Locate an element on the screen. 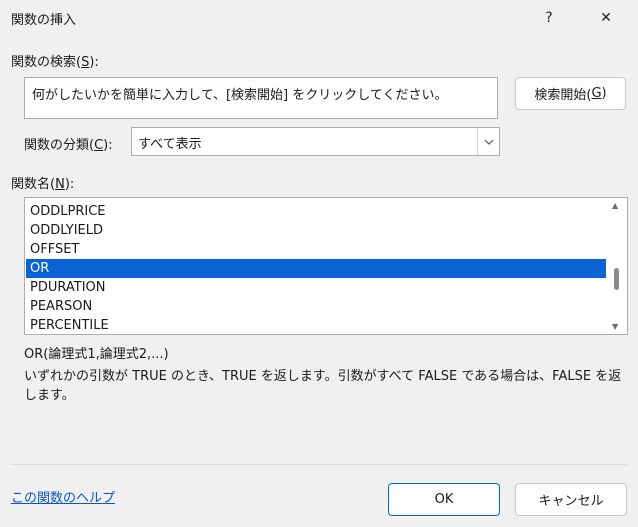 Image resolution: width=638 pixels, height=527 pixels. list-item: PEARSON is located at coordinates (316, 306).